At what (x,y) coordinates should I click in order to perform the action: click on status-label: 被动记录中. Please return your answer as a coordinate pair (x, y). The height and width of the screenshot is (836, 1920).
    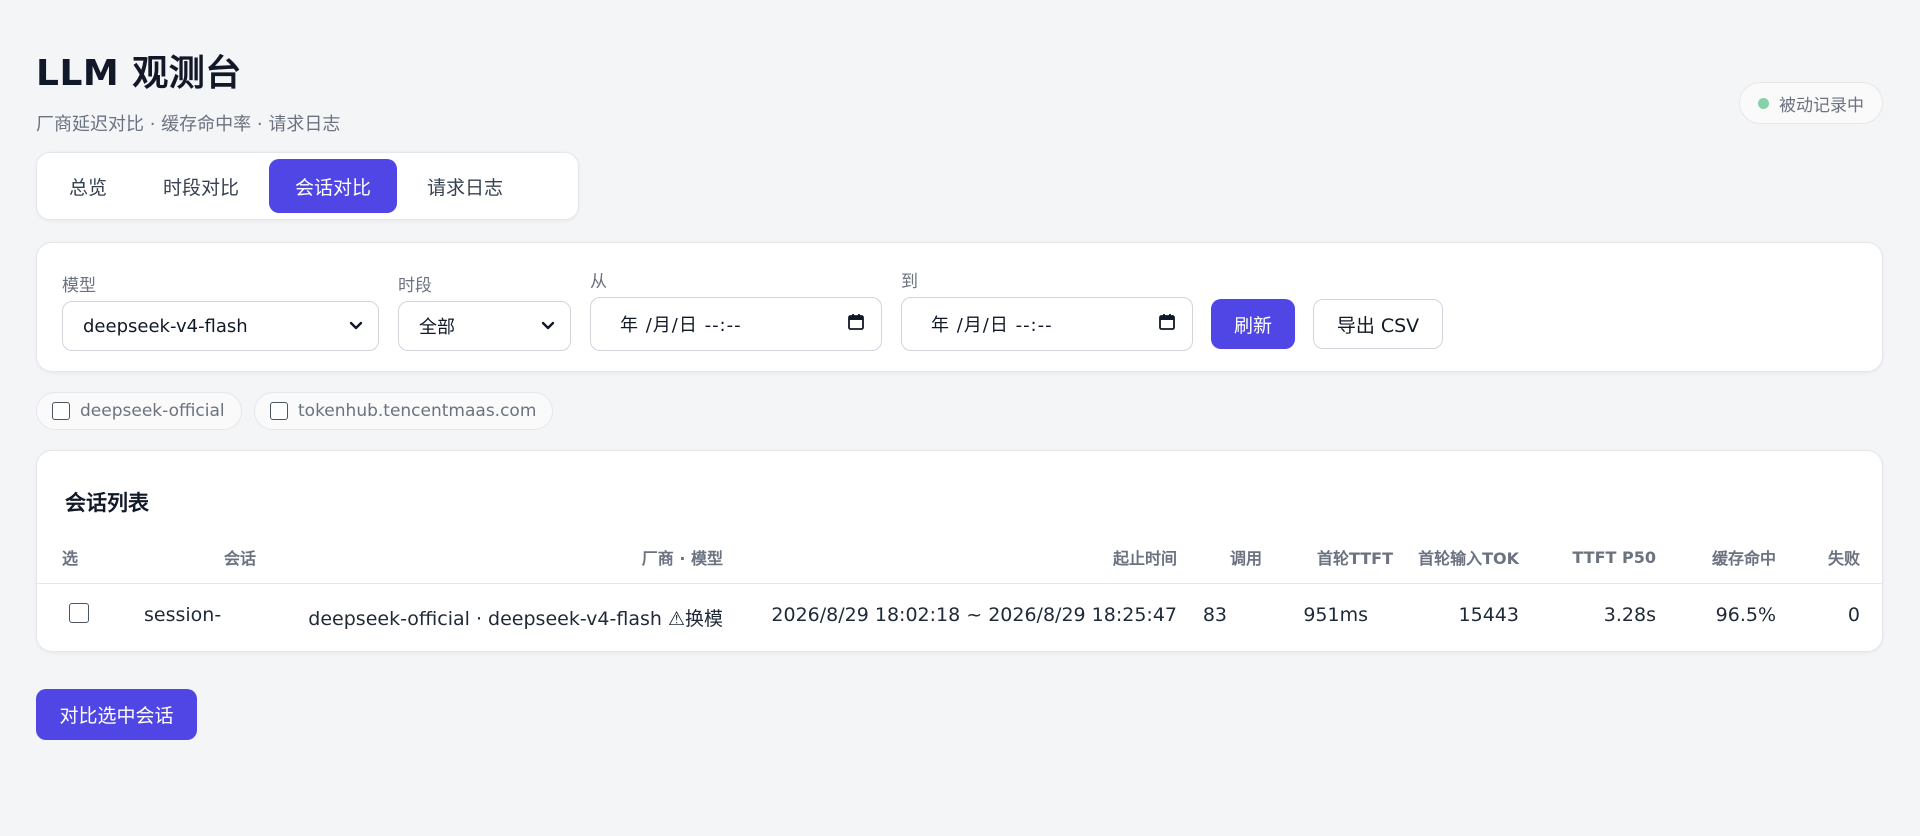
    Looking at the image, I should click on (1821, 105).